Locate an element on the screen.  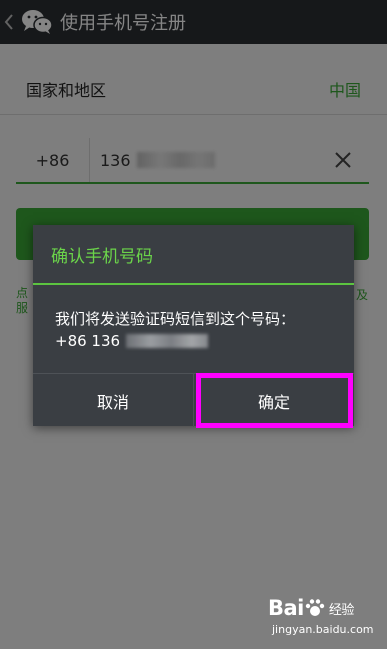
dialog-phone-number: +86 136 is located at coordinates (193, 341).